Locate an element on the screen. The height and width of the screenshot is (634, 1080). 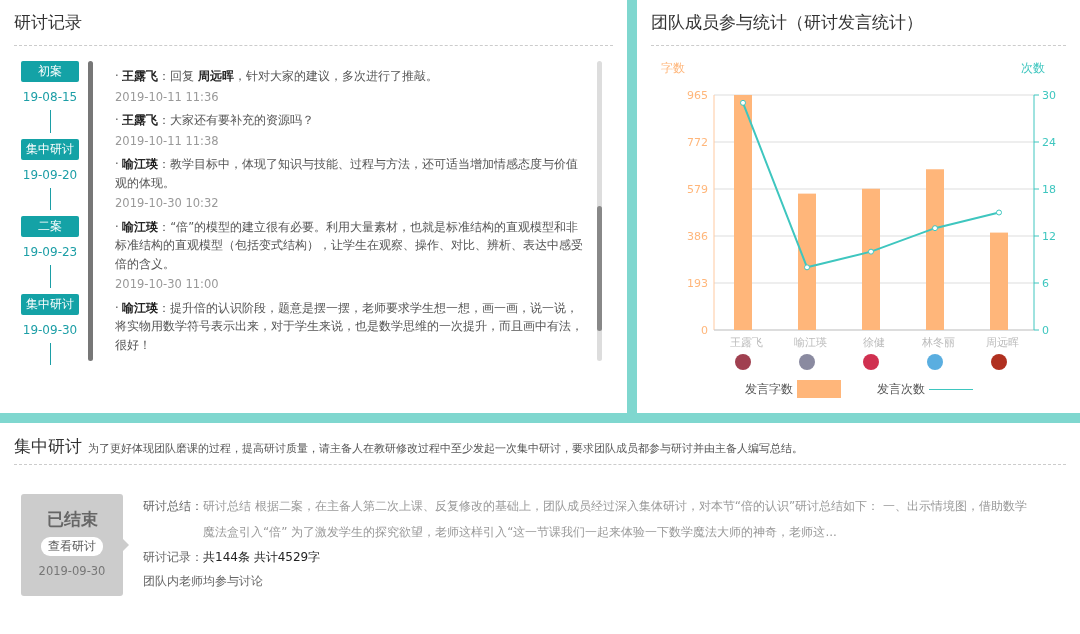
category-label: 徐健 is located at coordinates (874, 342).